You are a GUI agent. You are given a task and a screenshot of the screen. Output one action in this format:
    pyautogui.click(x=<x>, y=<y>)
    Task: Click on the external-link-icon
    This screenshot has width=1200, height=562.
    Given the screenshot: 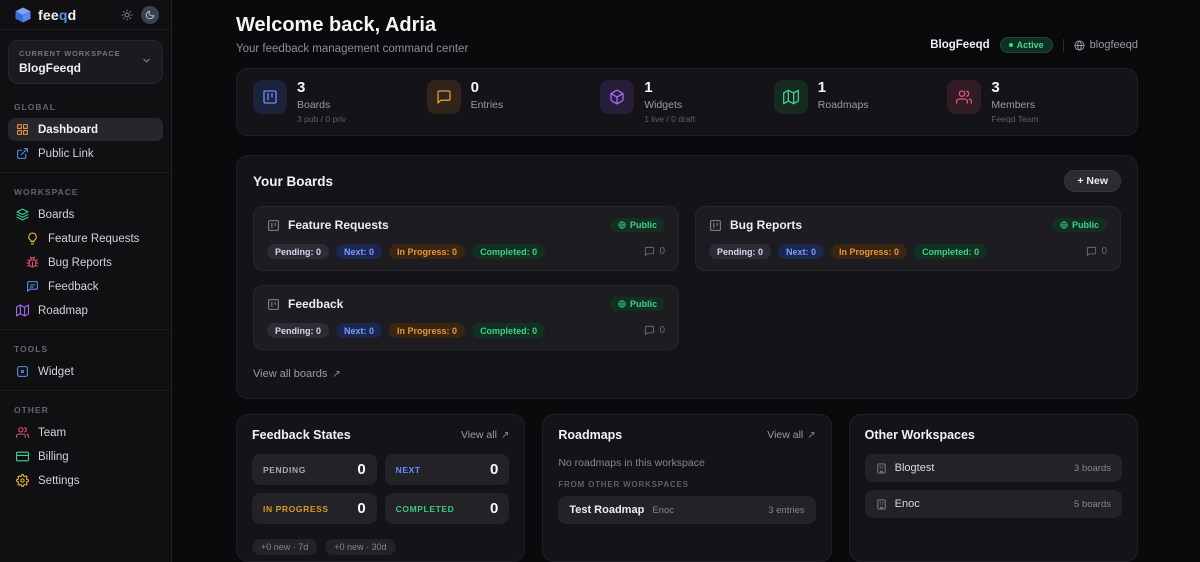 What is the action you would take?
    pyautogui.click(x=22, y=153)
    